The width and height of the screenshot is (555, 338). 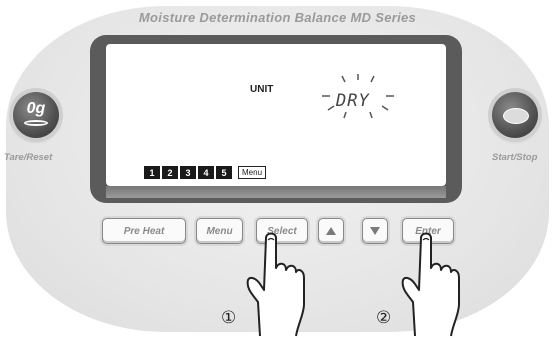 I want to click on menu-tag: Menu, so click(x=252, y=172).